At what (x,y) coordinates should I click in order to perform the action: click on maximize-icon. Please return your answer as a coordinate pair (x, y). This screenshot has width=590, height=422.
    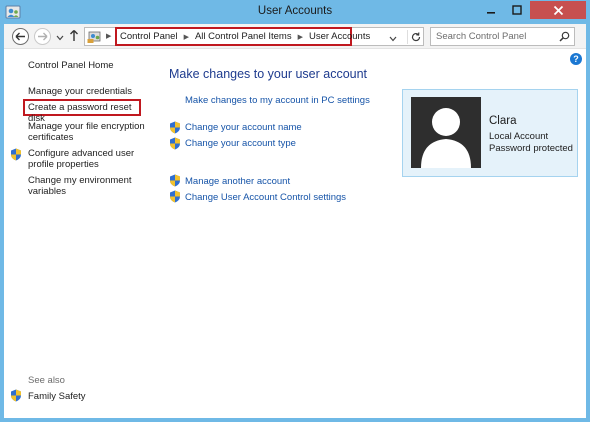
    Looking at the image, I should click on (517, 10).